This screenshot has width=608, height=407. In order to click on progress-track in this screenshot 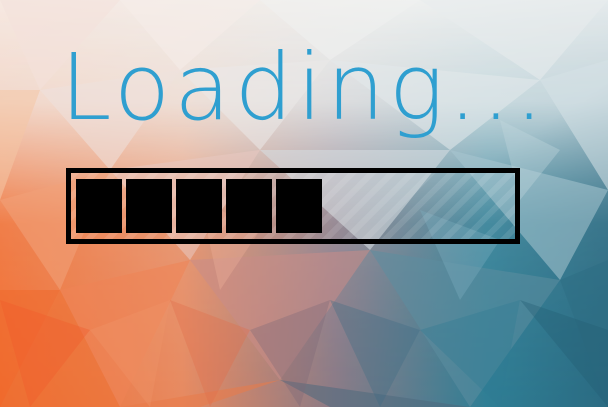, I will do `click(293, 206)`.